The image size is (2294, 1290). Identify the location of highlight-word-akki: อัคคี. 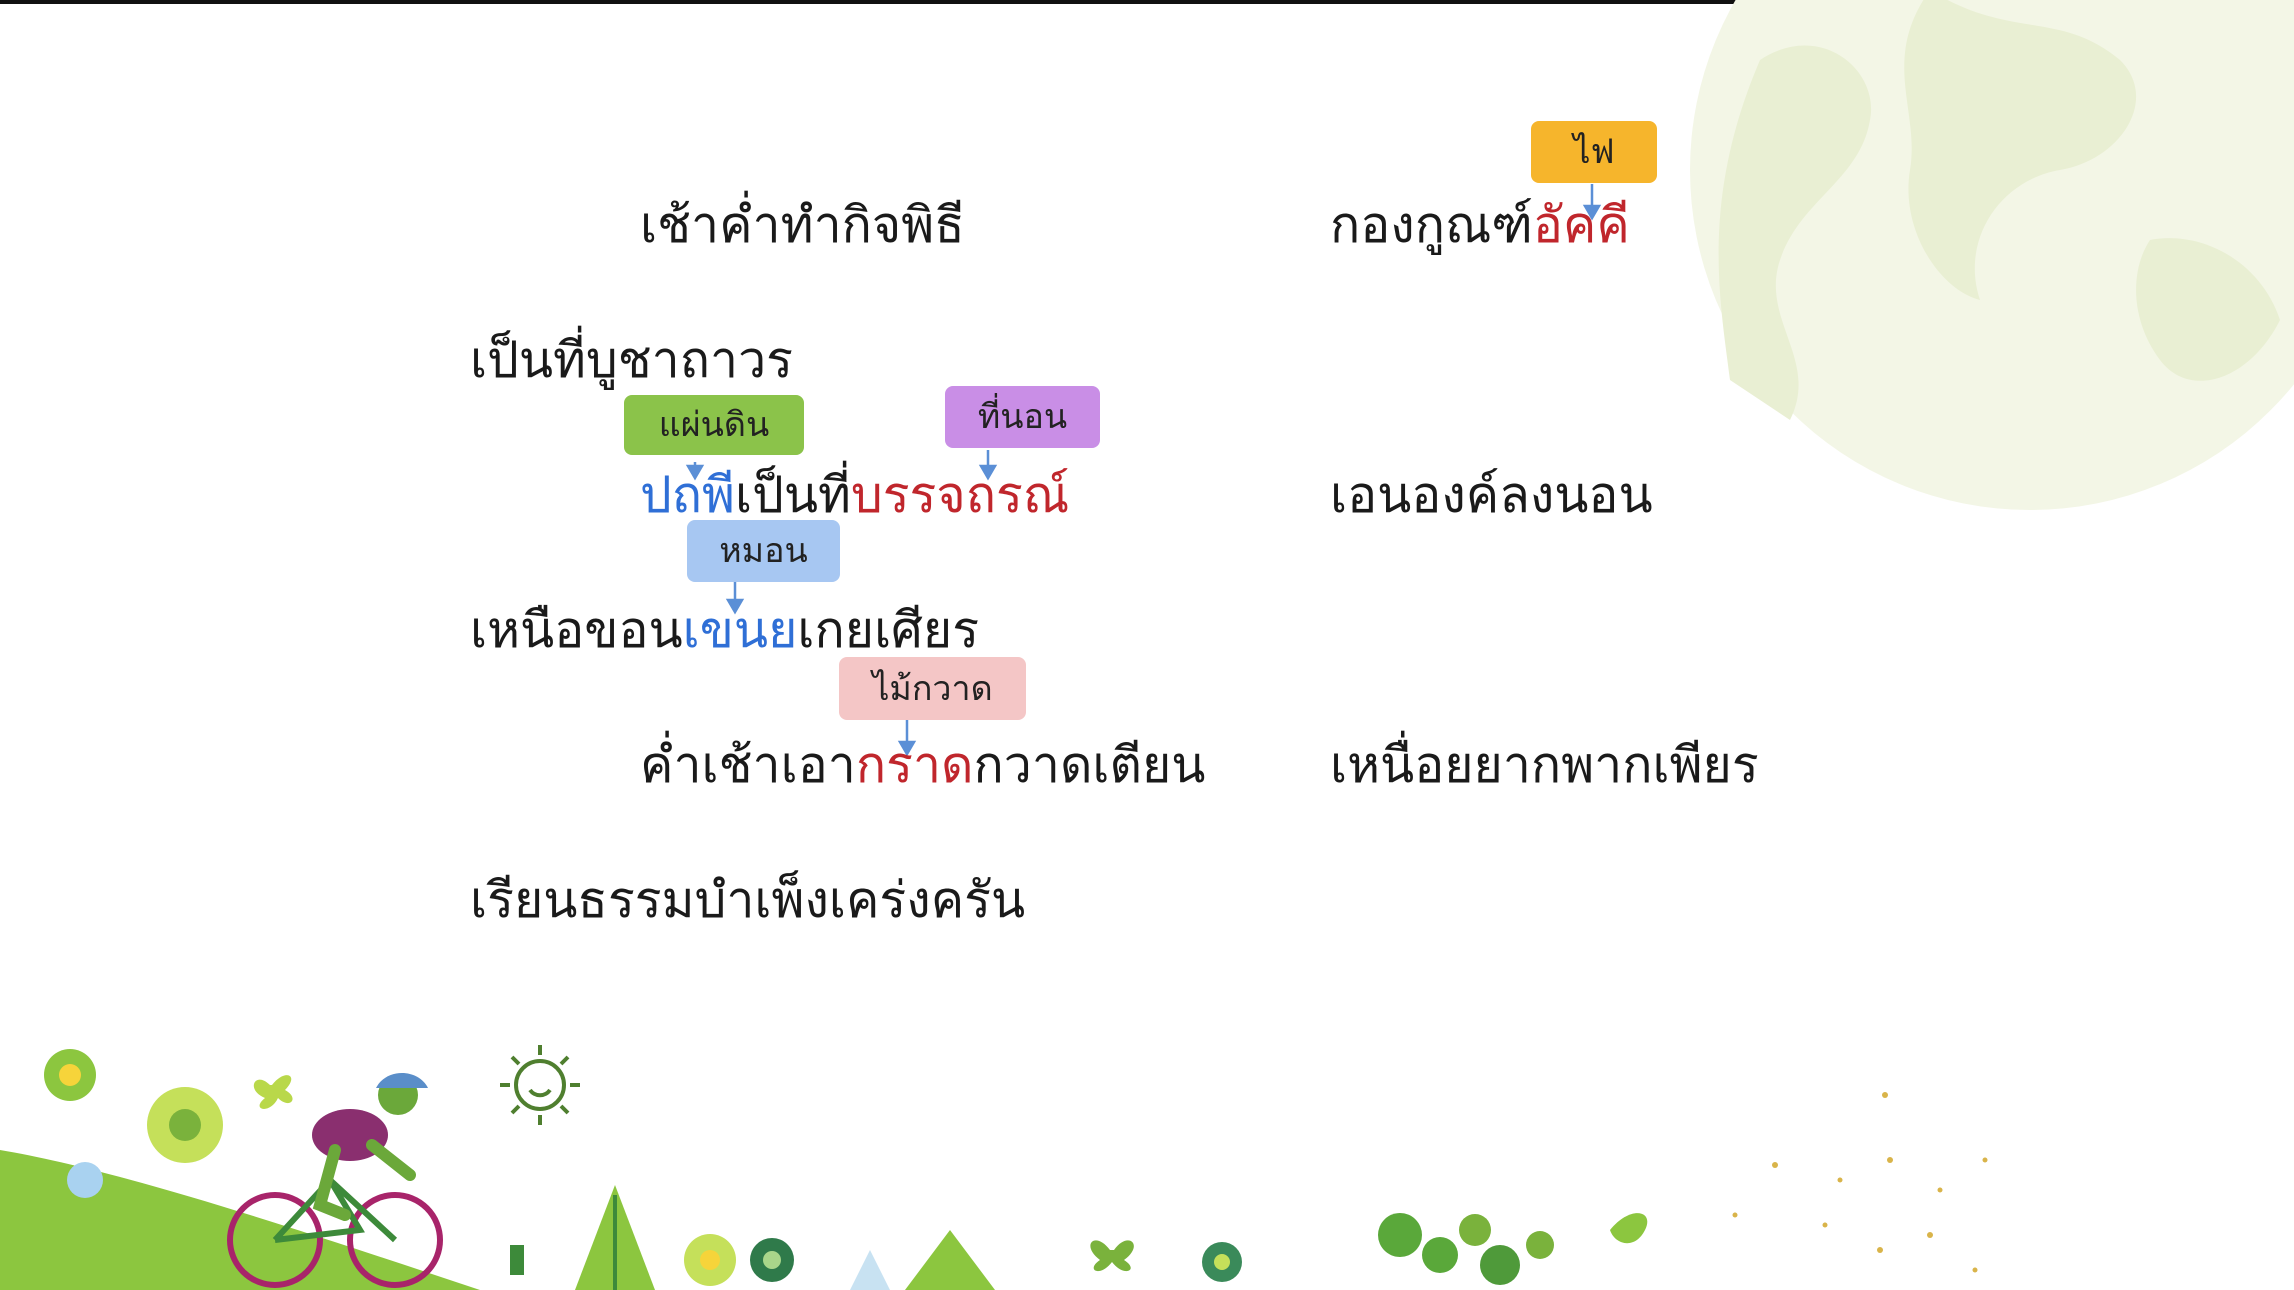
(1581, 225).